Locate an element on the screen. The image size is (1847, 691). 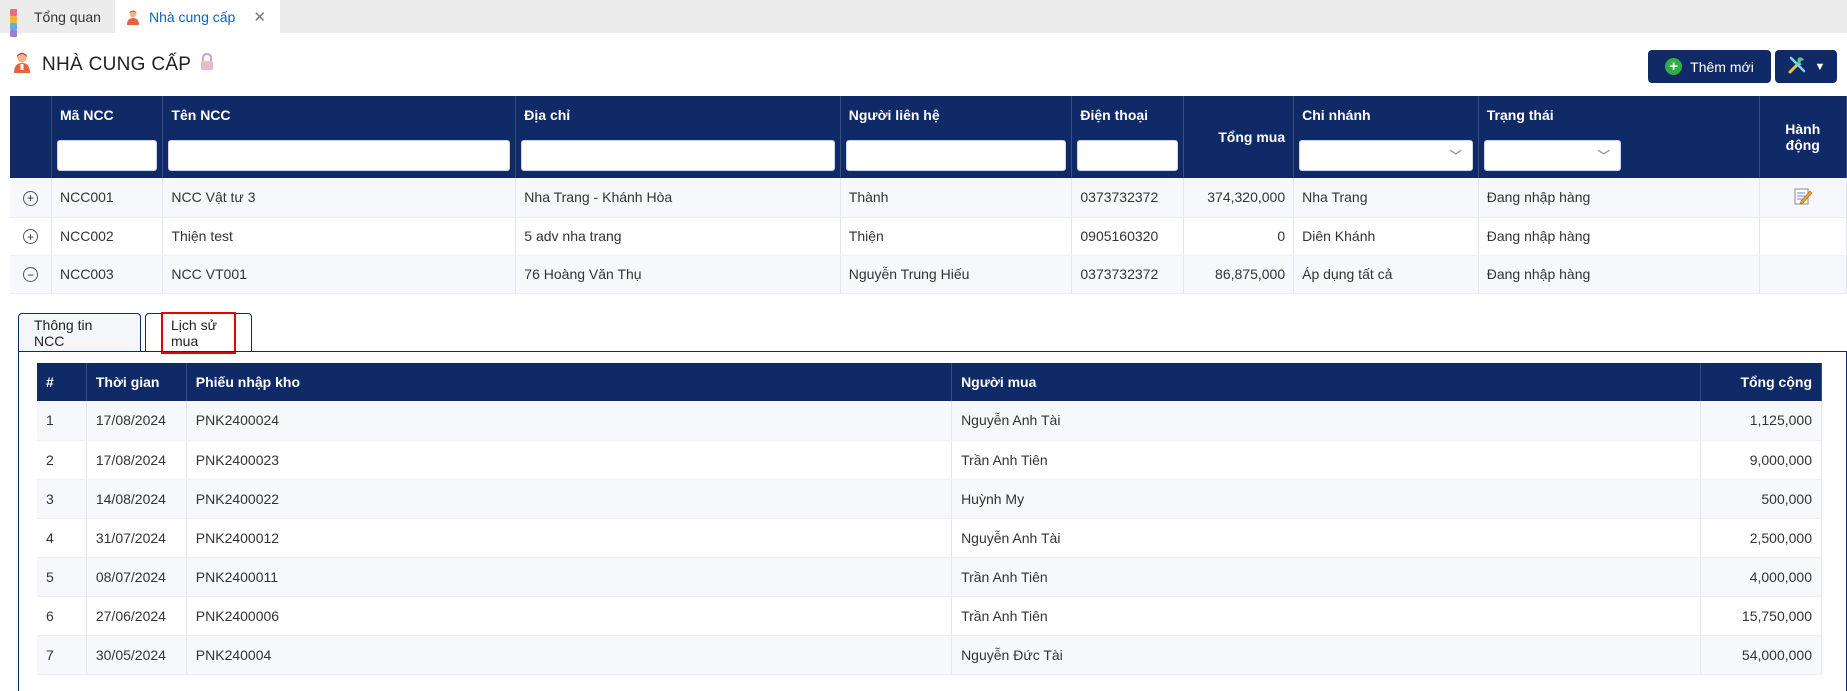
close-icon: ✕ is located at coordinates (259, 17).